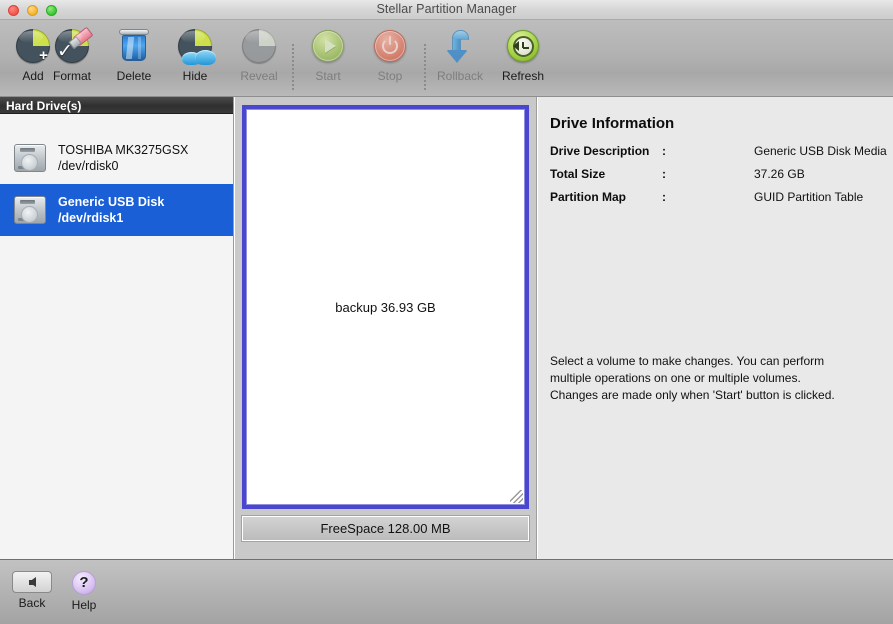 This screenshot has width=893, height=624. I want to click on toolbar-button-delete: Delete, so click(134, 58).